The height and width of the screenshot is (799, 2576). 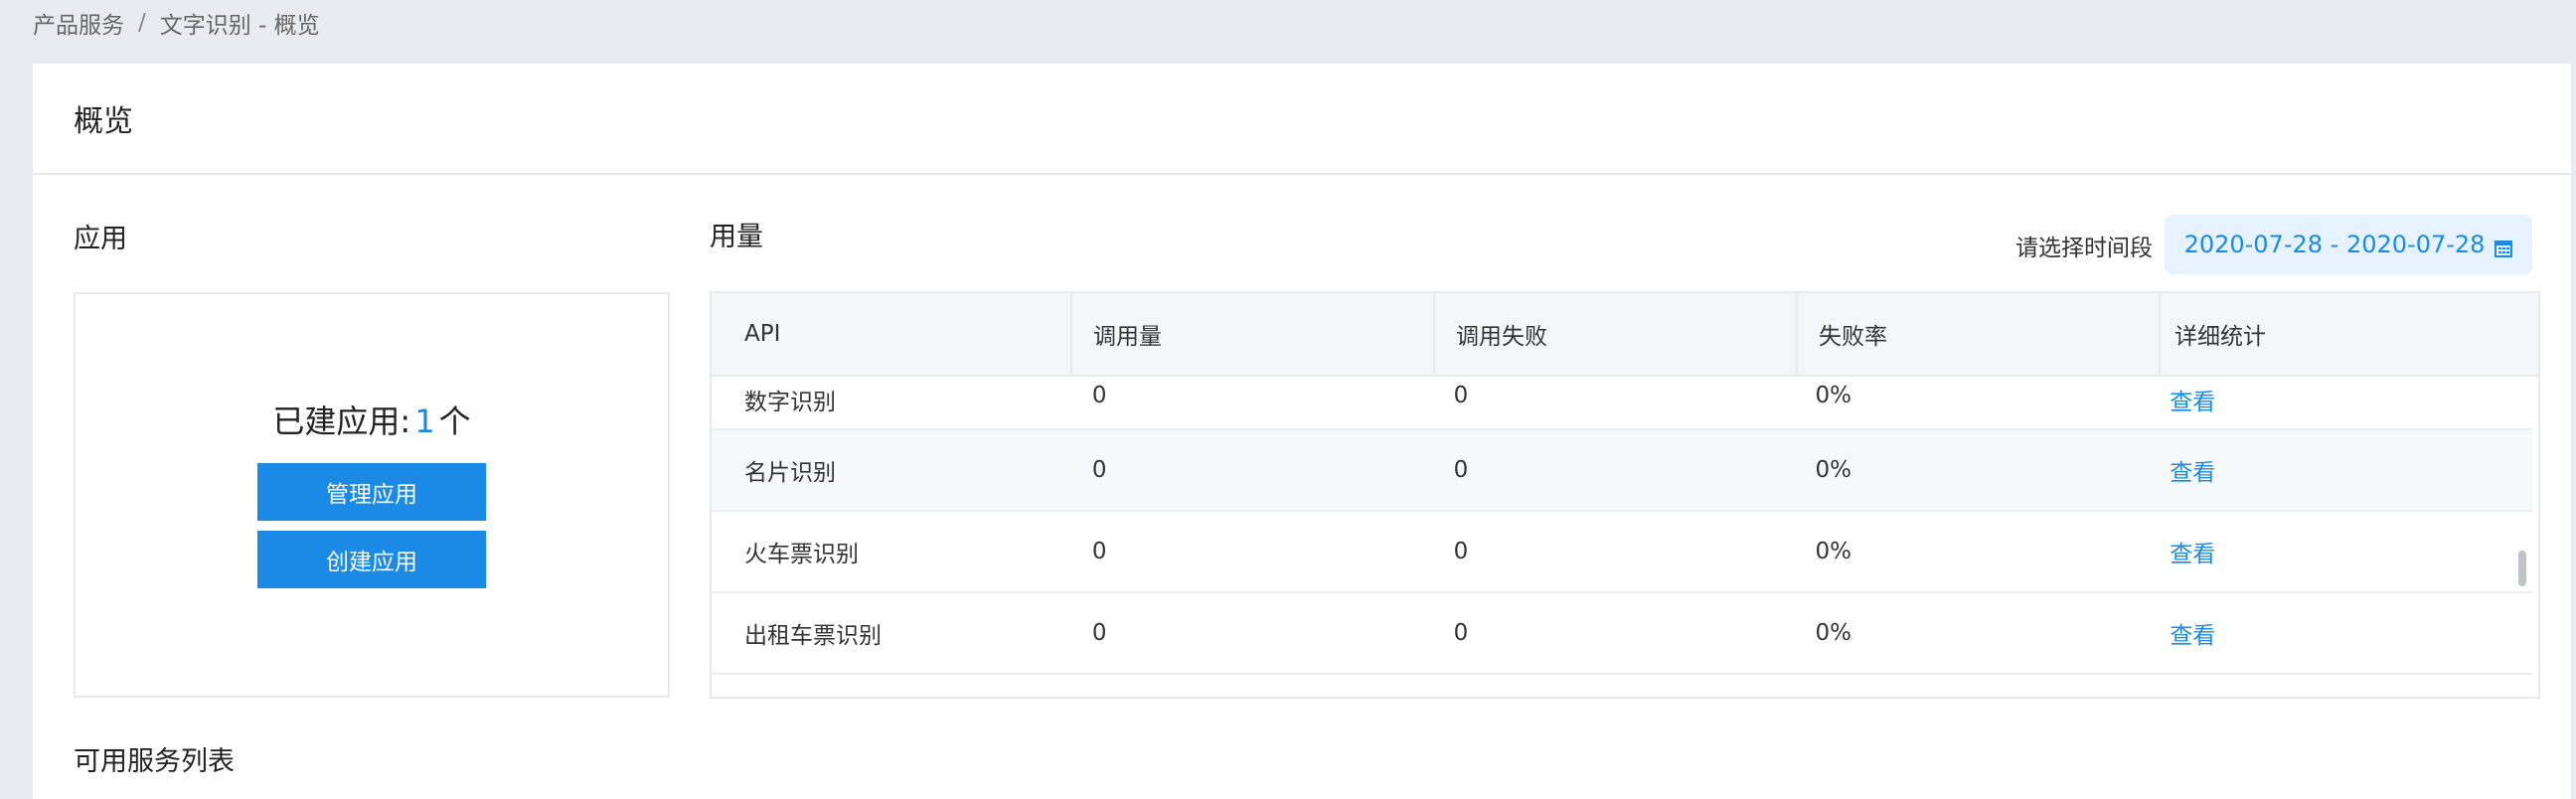 I want to click on table-scrollbar, so click(x=2522, y=568).